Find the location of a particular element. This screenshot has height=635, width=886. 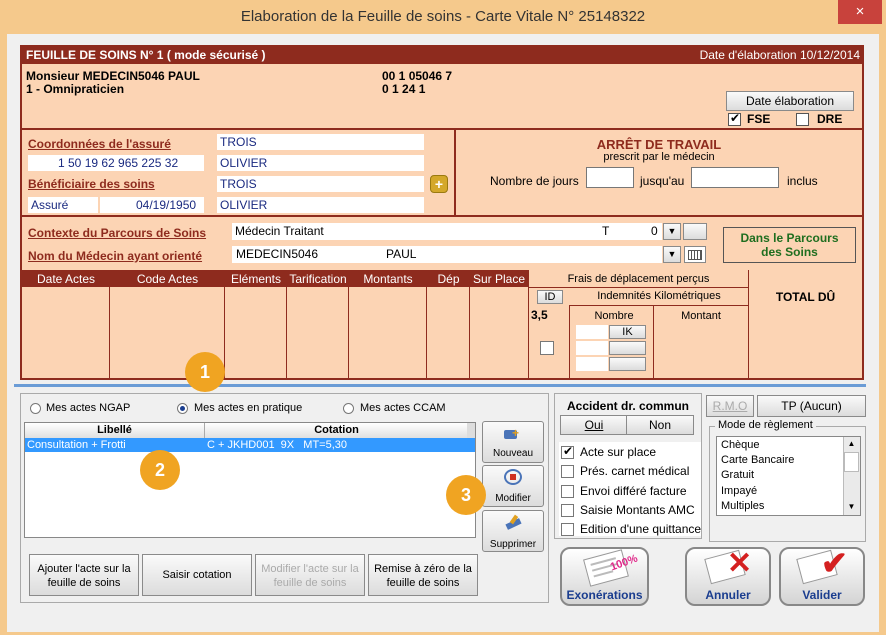

payment-option: Multiples is located at coordinates (742, 506).